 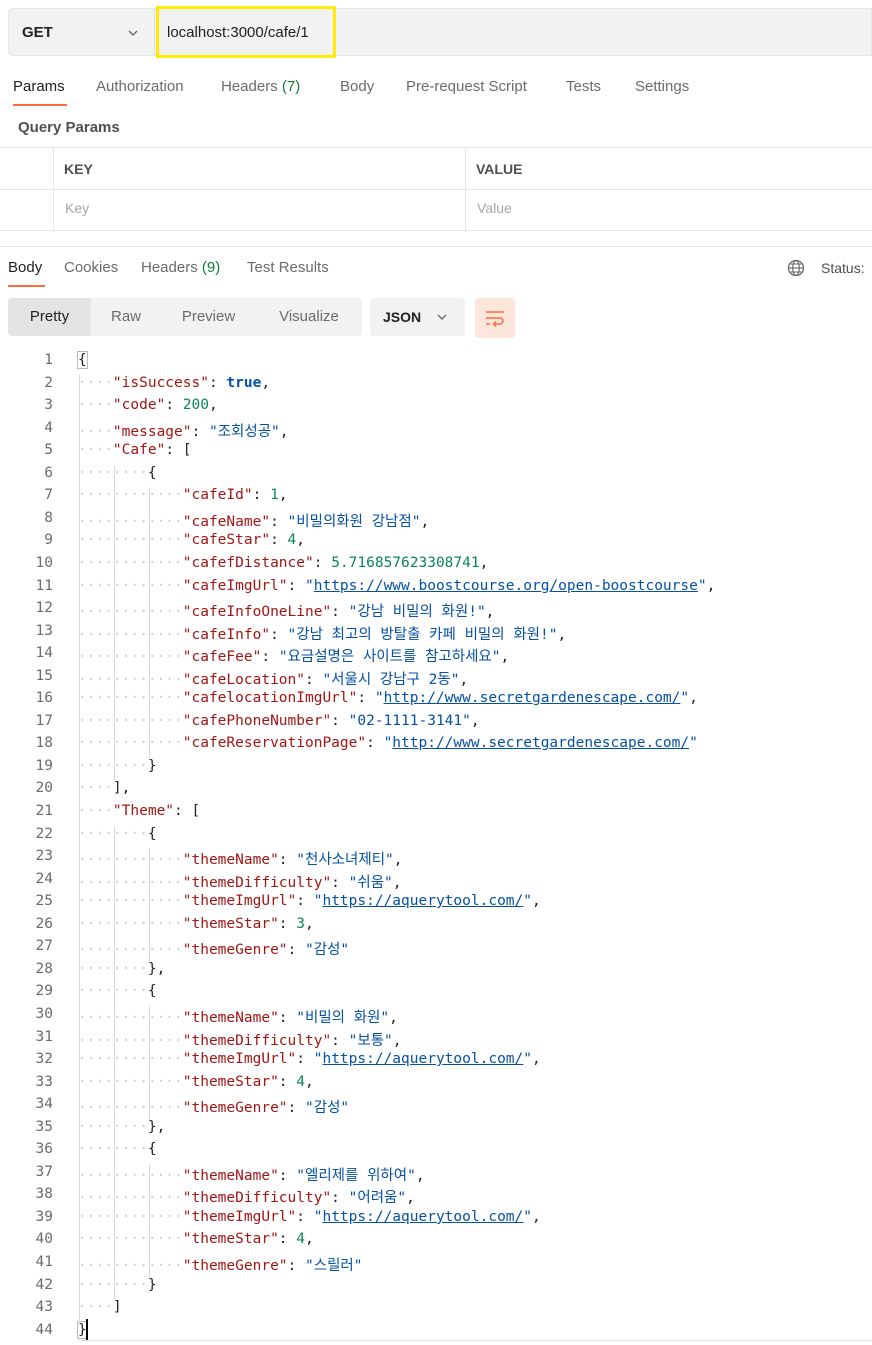 What do you see at coordinates (662, 86) in the screenshot?
I see `tab-settings: Settings` at bounding box center [662, 86].